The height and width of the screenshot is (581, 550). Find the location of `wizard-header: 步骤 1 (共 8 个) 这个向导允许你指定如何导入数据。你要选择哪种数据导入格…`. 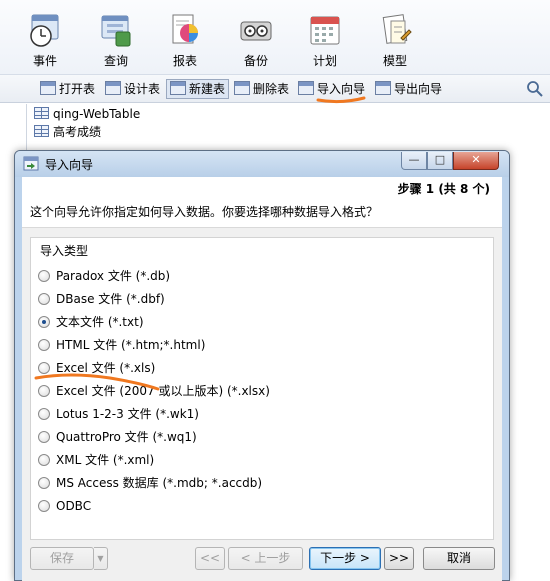

wizard-header: 步骤 1 (共 8 个) 这个向导允许你指定如何导入数据。你要选择哪种数据导入格… is located at coordinates (262, 202).